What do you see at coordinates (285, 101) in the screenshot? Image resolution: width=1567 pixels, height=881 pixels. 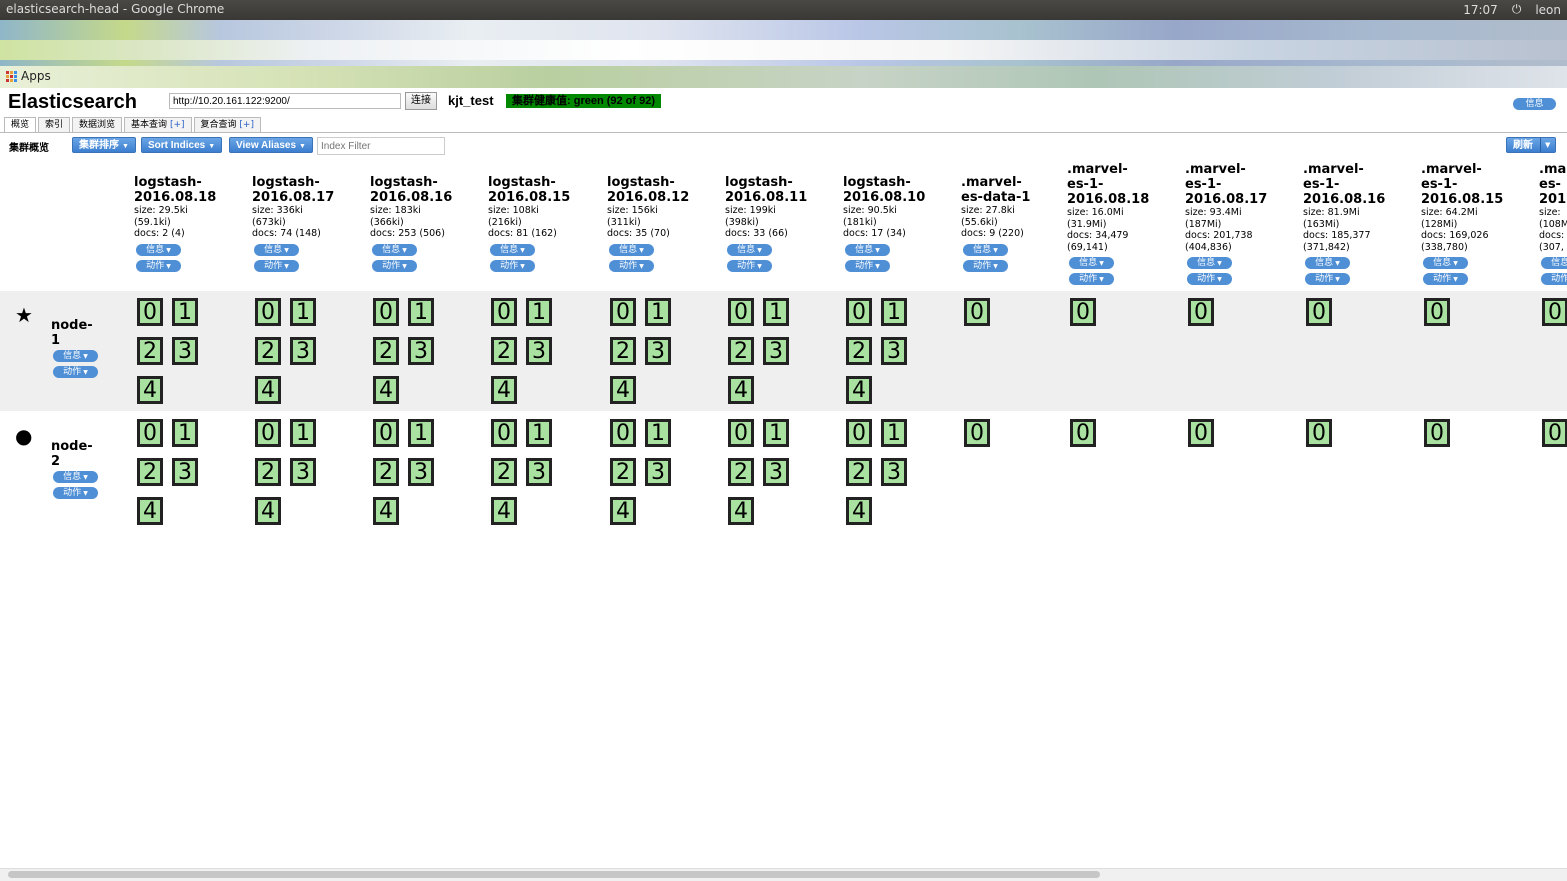 I see `cluster-url-input` at bounding box center [285, 101].